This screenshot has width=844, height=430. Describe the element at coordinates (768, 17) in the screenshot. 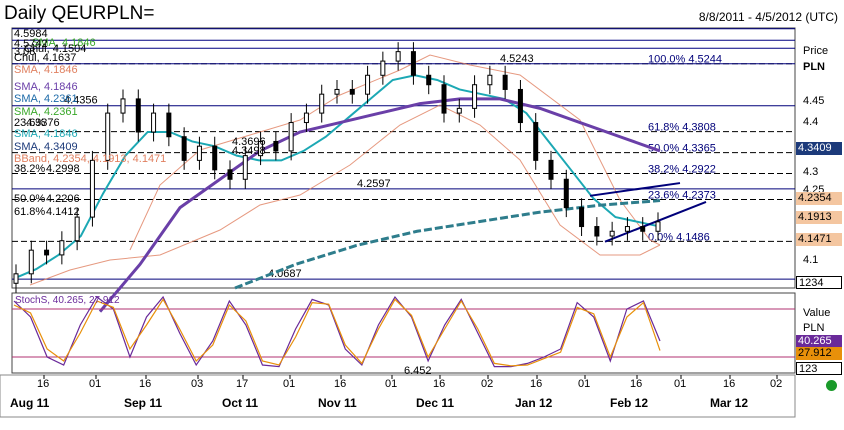

I see `date-range: 8/8/2011 - 4/5/2012 (UTC)` at that location.